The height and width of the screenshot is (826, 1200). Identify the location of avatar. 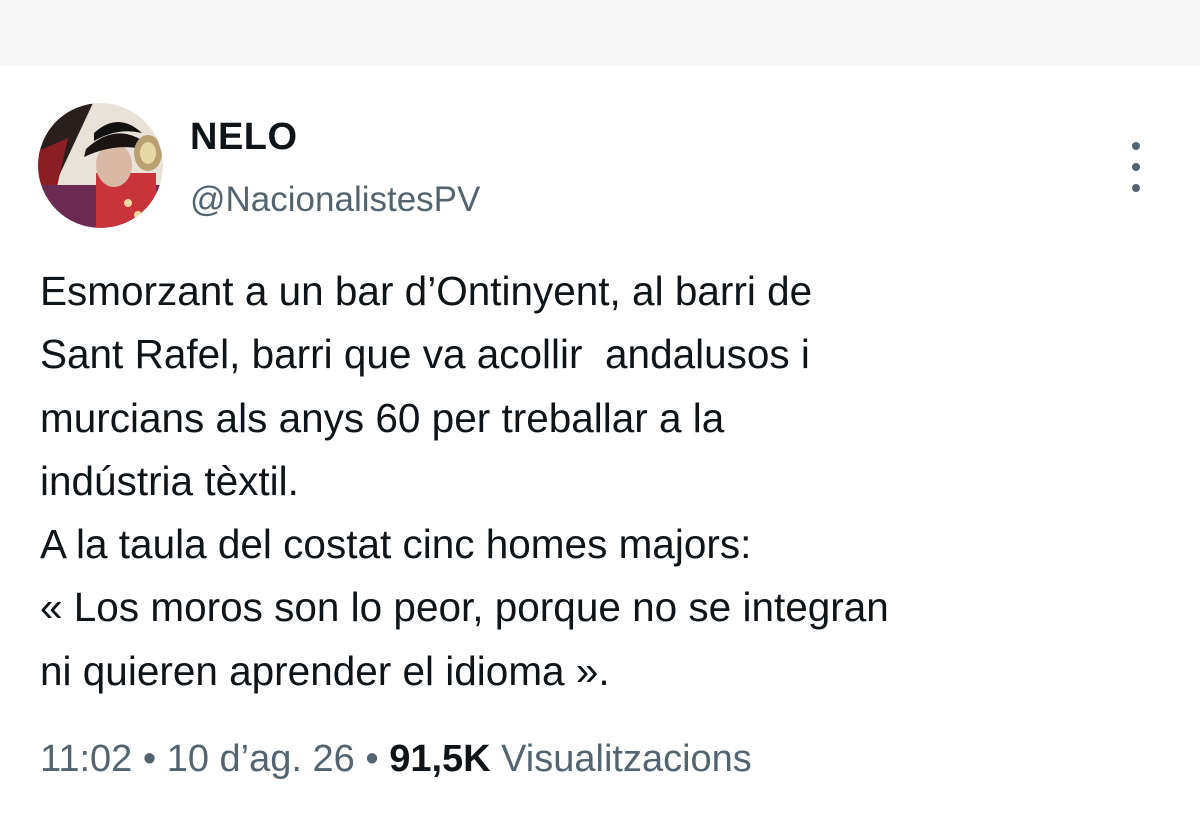
(100, 165).